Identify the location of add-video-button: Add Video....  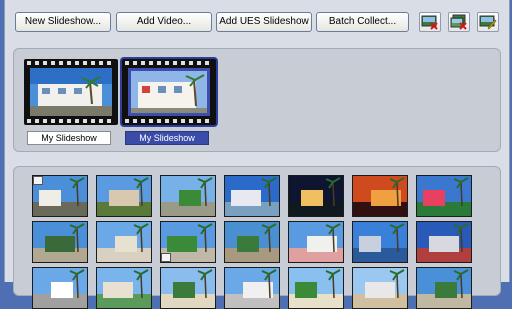
(164, 22).